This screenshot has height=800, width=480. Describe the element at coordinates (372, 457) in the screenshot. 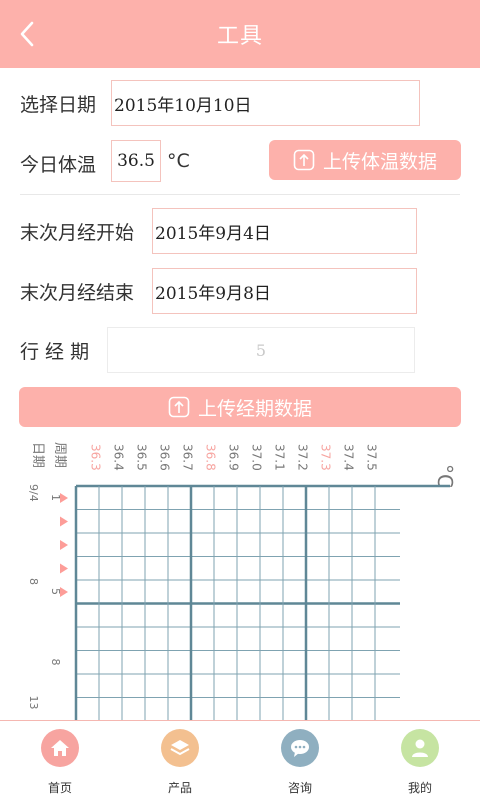

I see `temp-tick-label: 37.5` at that location.